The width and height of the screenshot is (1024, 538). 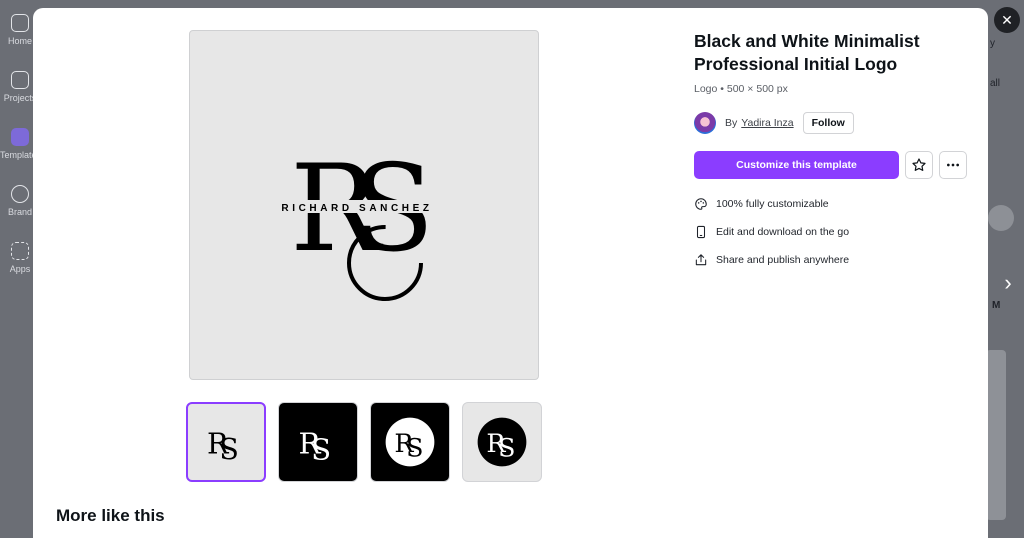 What do you see at coordinates (796, 165) in the screenshot?
I see `customize-template-button: Customize this template` at bounding box center [796, 165].